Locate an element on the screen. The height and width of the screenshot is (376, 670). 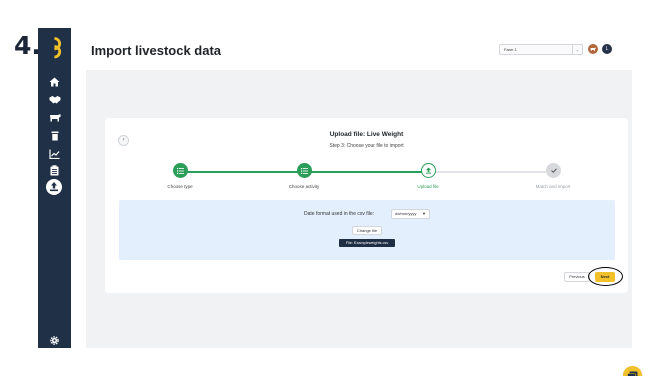
user-avatar: L is located at coordinates (607, 49).